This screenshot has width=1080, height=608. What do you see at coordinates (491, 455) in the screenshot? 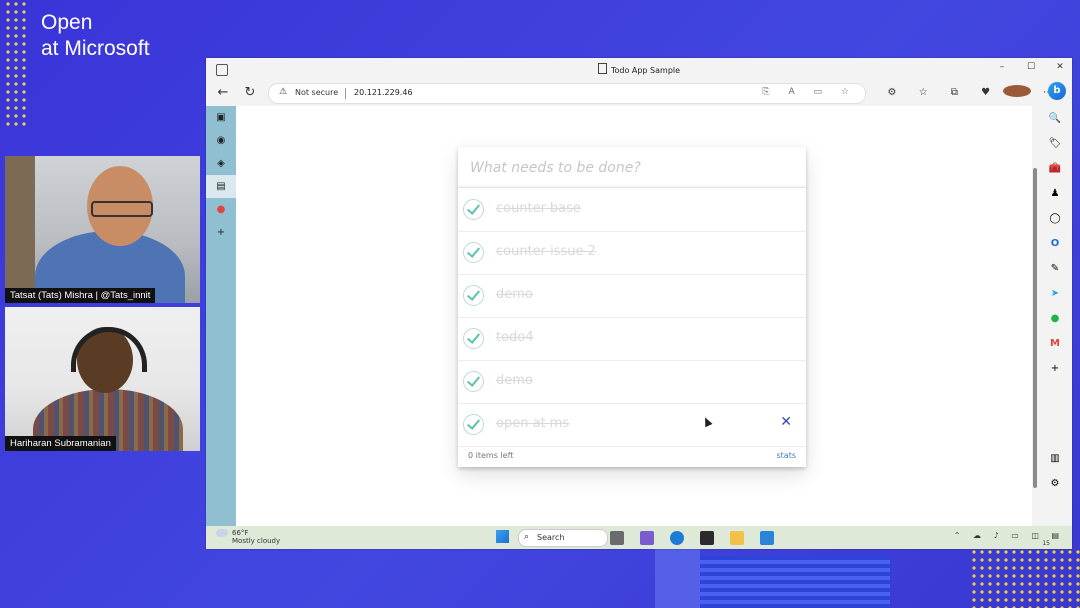
I see `items-left-count: 0 items left` at bounding box center [491, 455].